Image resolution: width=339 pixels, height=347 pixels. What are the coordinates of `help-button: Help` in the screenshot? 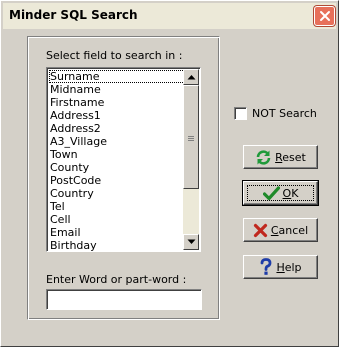 It's located at (280, 267).